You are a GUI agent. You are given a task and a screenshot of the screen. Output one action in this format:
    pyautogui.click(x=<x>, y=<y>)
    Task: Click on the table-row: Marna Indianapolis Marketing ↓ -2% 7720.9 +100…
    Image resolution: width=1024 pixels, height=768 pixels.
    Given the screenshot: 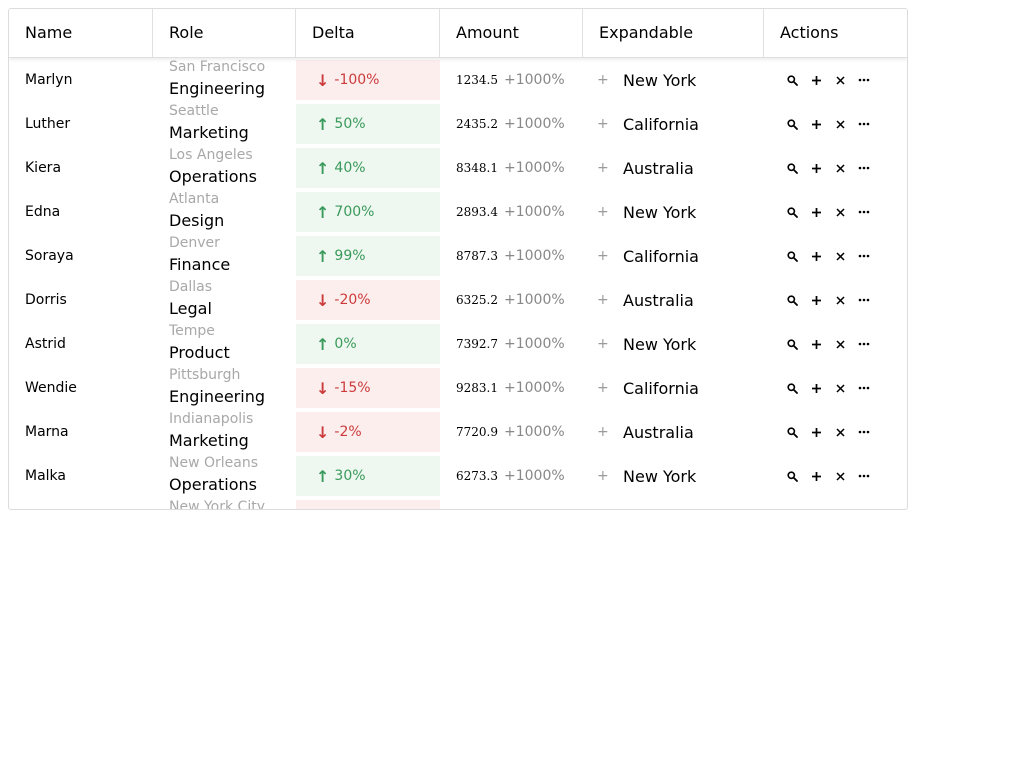 What is the action you would take?
    pyautogui.click(x=458, y=432)
    